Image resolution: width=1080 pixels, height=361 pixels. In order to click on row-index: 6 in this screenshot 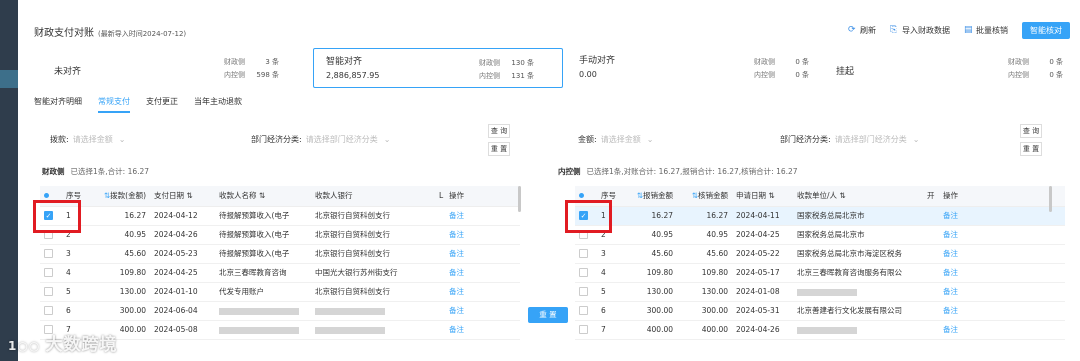, I will do `click(76, 311)`.